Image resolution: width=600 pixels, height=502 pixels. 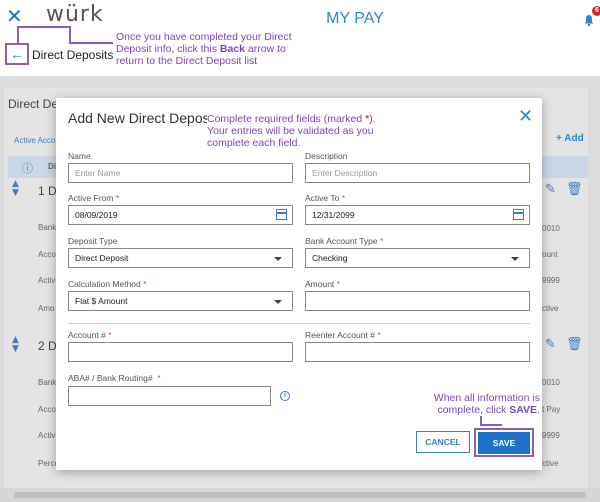 I want to click on active-from-input: 08/09/2019, so click(x=180, y=215).